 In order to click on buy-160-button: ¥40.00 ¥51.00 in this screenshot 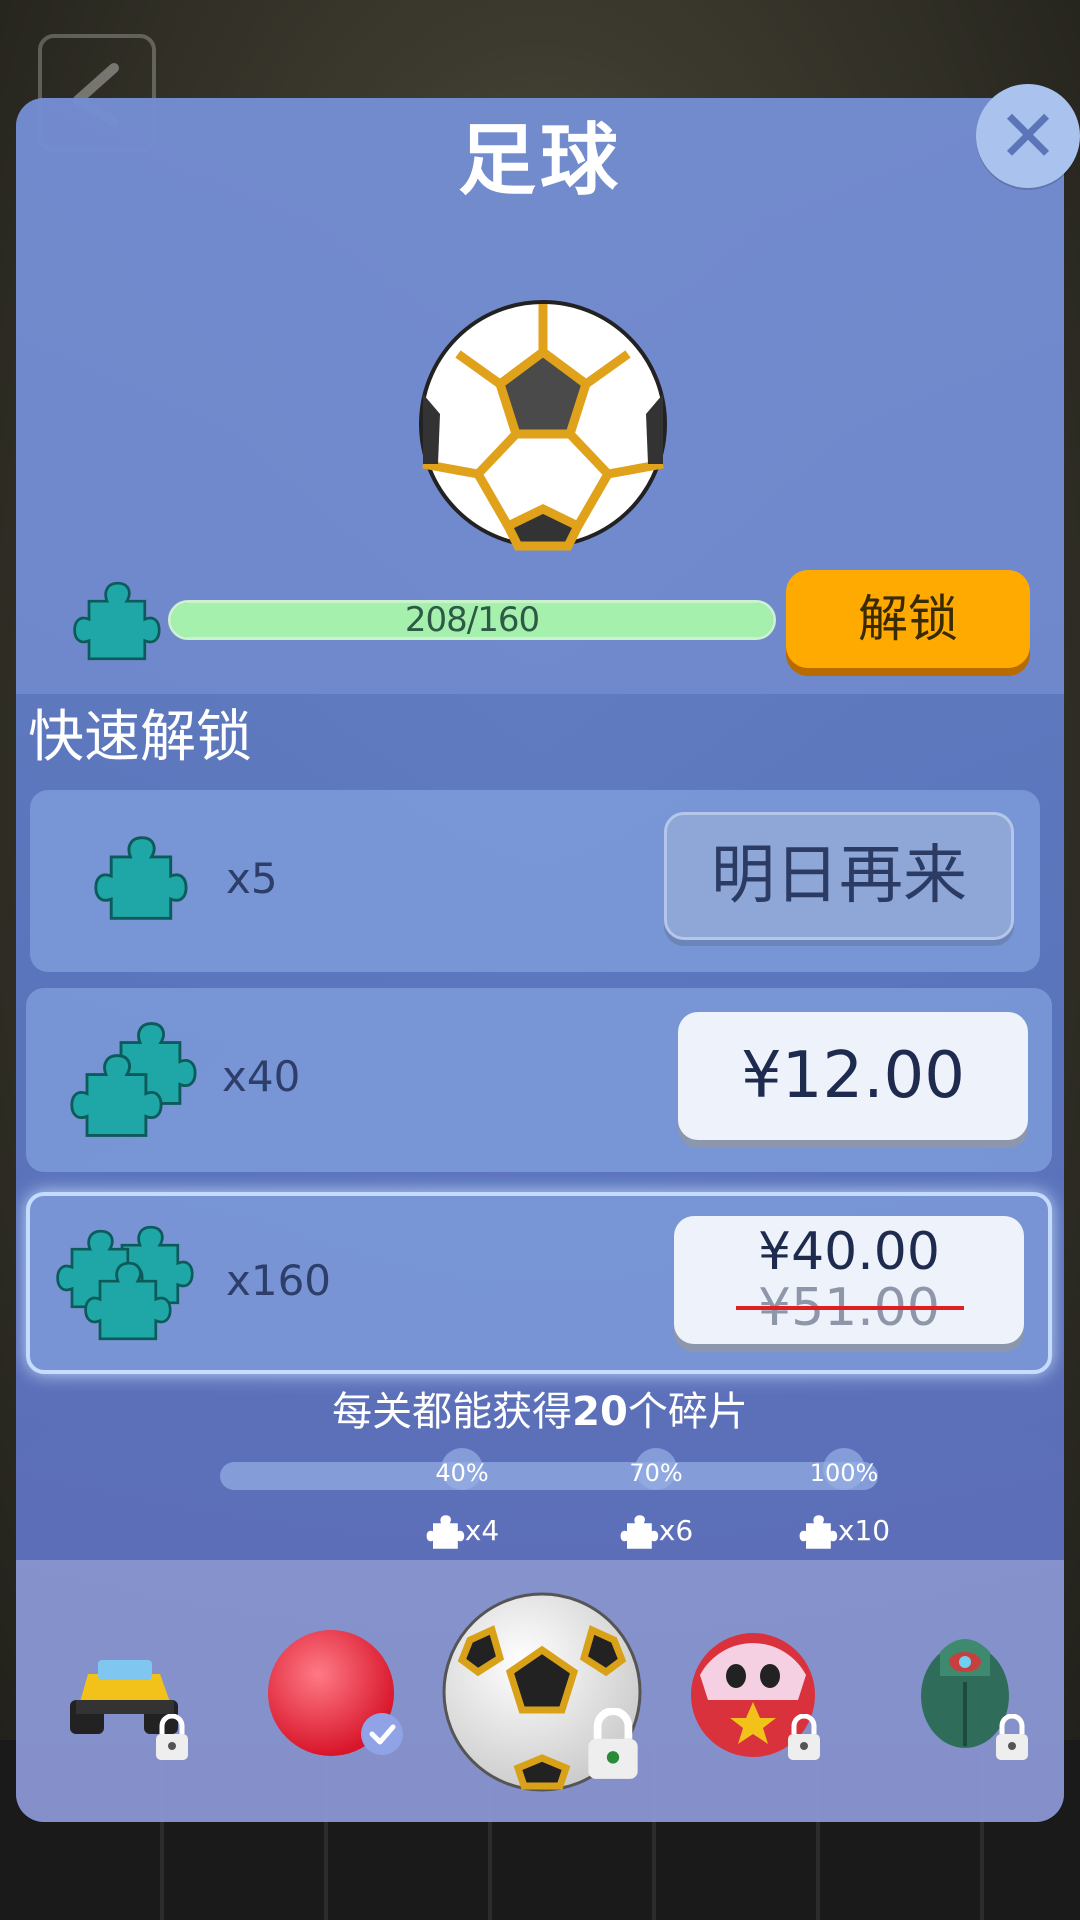, I will do `click(849, 1280)`.